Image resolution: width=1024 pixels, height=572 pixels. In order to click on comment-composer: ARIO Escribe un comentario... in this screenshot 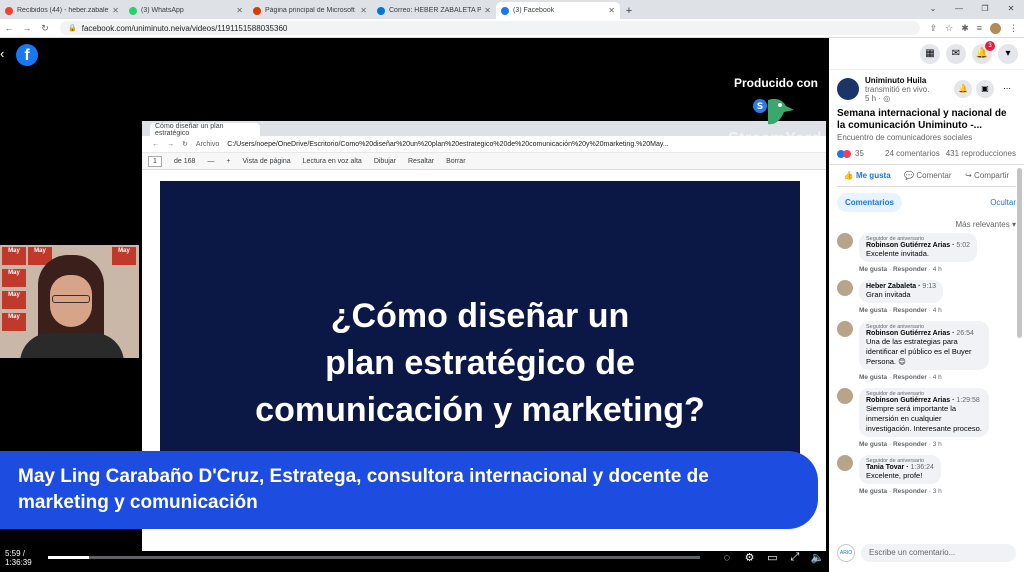, I will do `click(926, 553)`.